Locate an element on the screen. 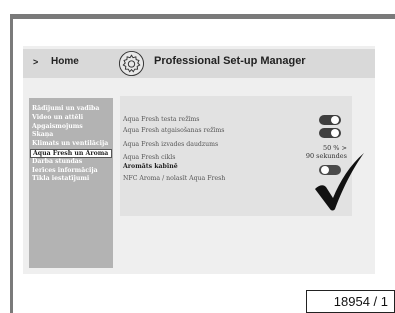  setting-row-nfc-aroma: NFC Aroma / nolasīt Aqua Fresh is located at coordinates (174, 178).